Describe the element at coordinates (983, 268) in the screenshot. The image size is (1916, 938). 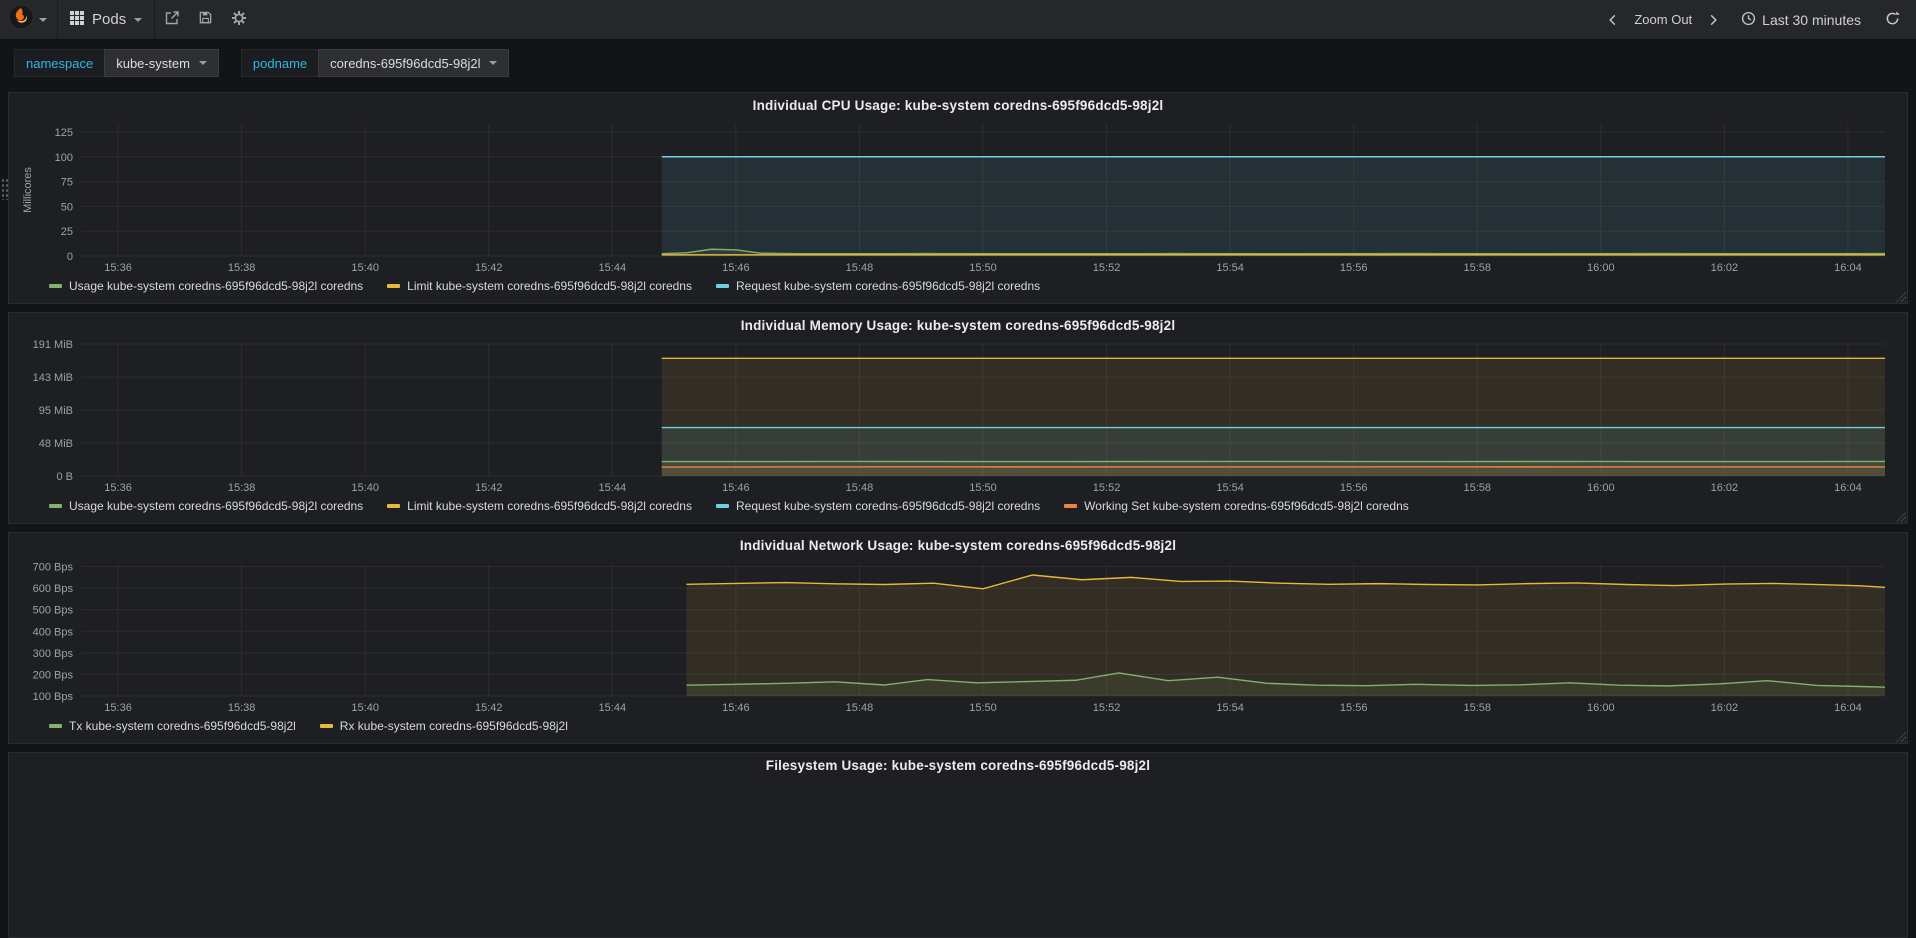
I see `svg-text: 15:50` at that location.